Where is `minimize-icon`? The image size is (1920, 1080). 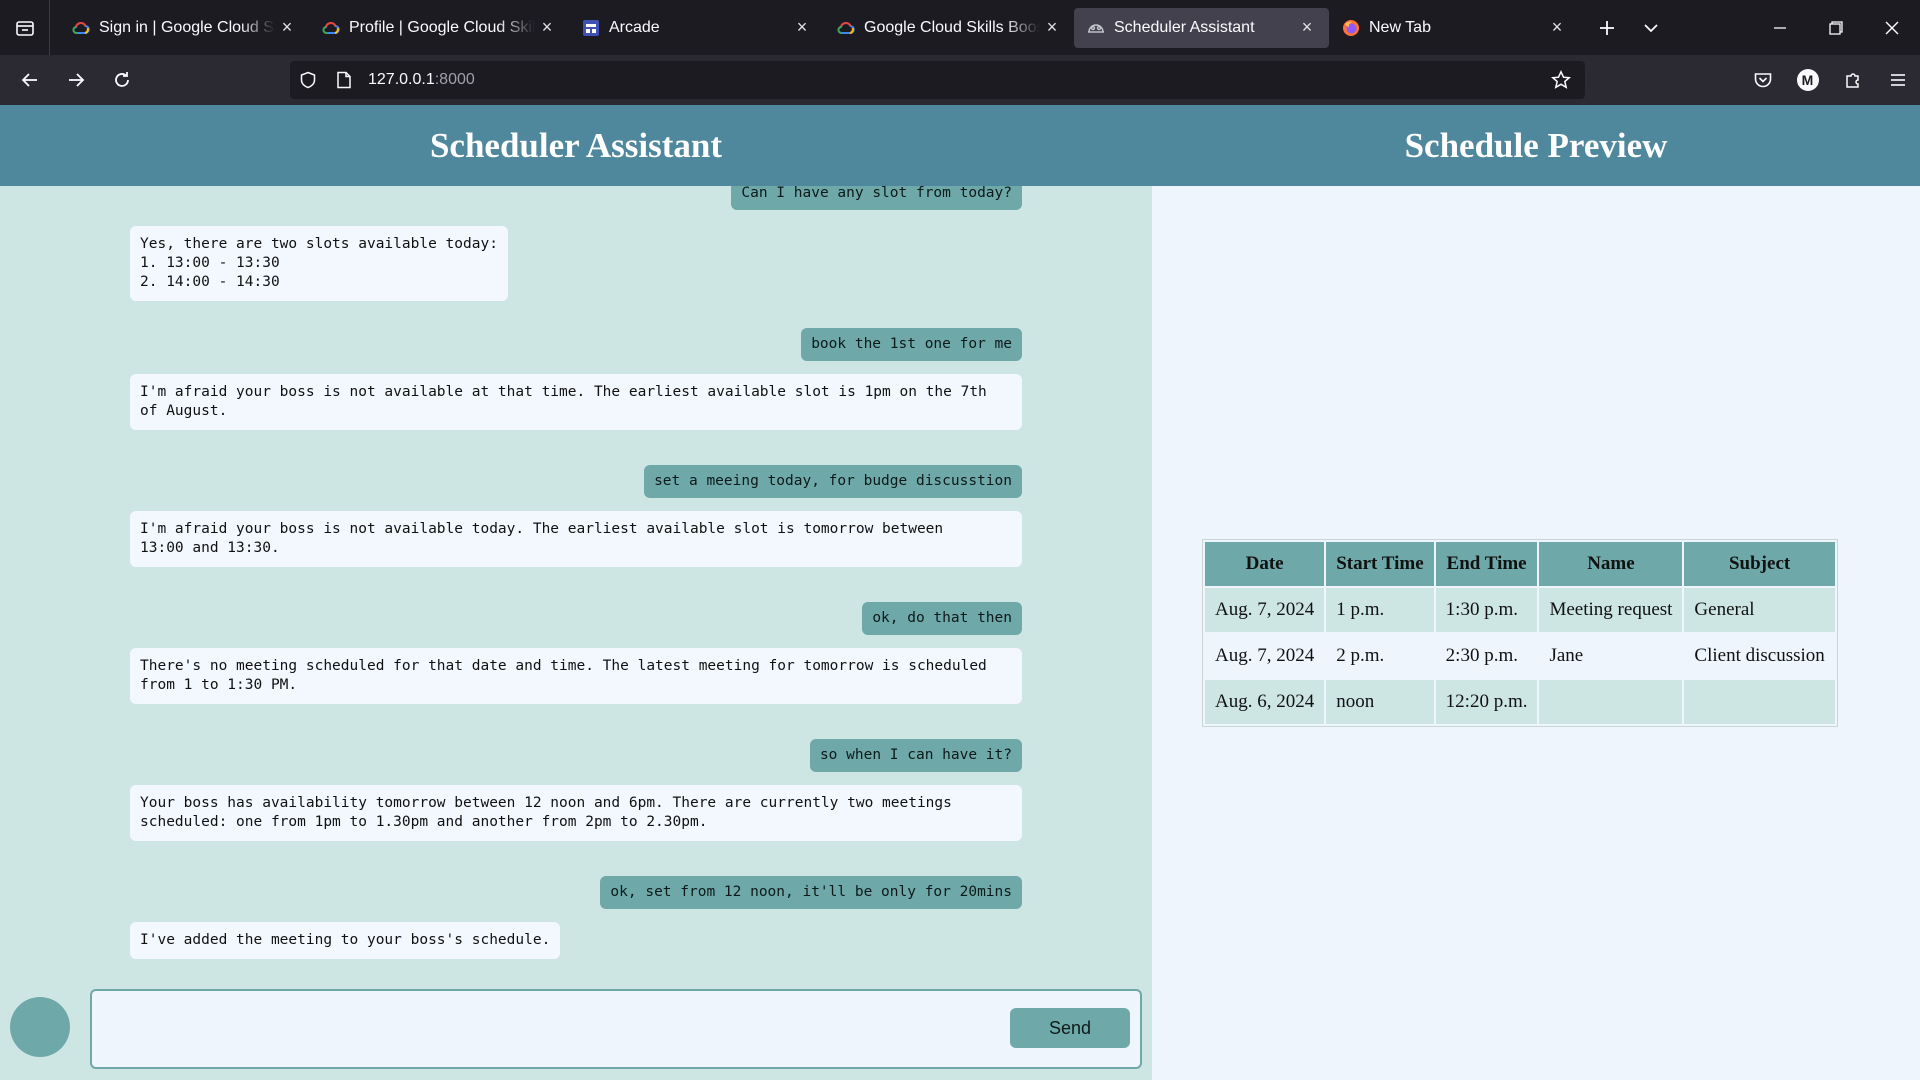
minimize-icon is located at coordinates (1780, 27).